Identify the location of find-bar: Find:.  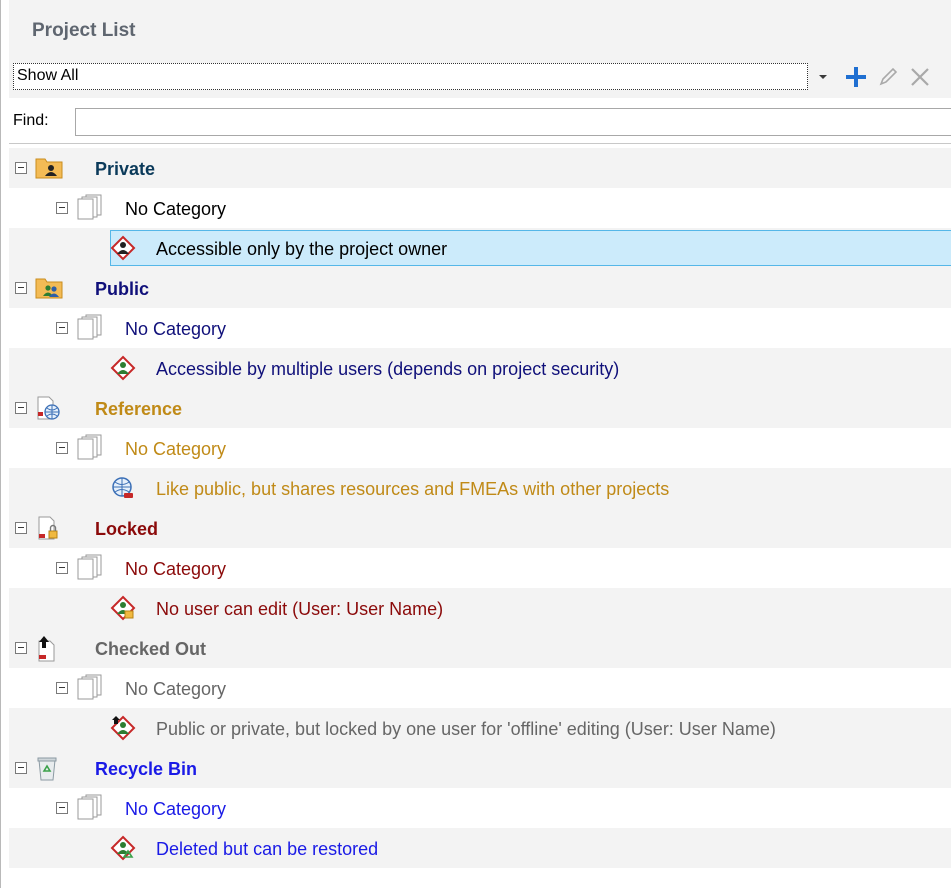
(480, 121).